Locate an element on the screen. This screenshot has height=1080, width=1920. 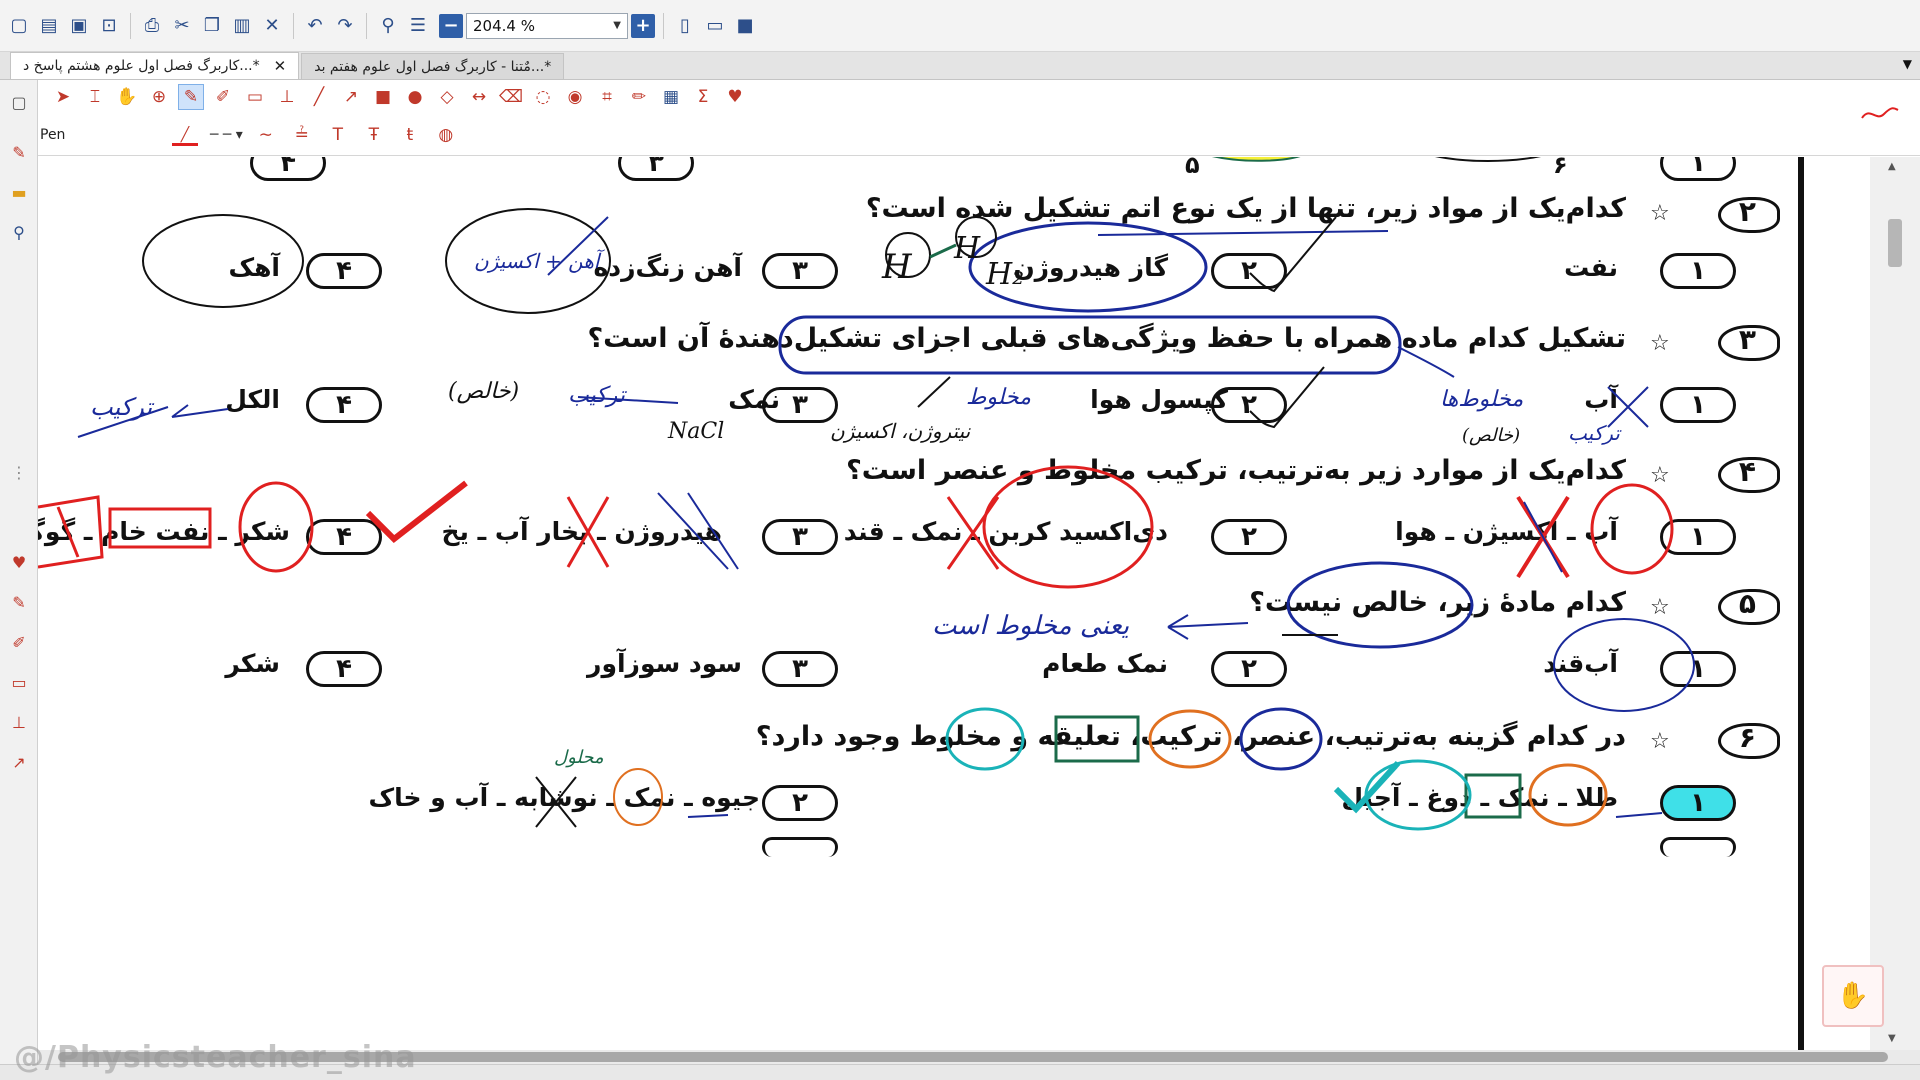
zoom-in-button: + is located at coordinates (643, 25).